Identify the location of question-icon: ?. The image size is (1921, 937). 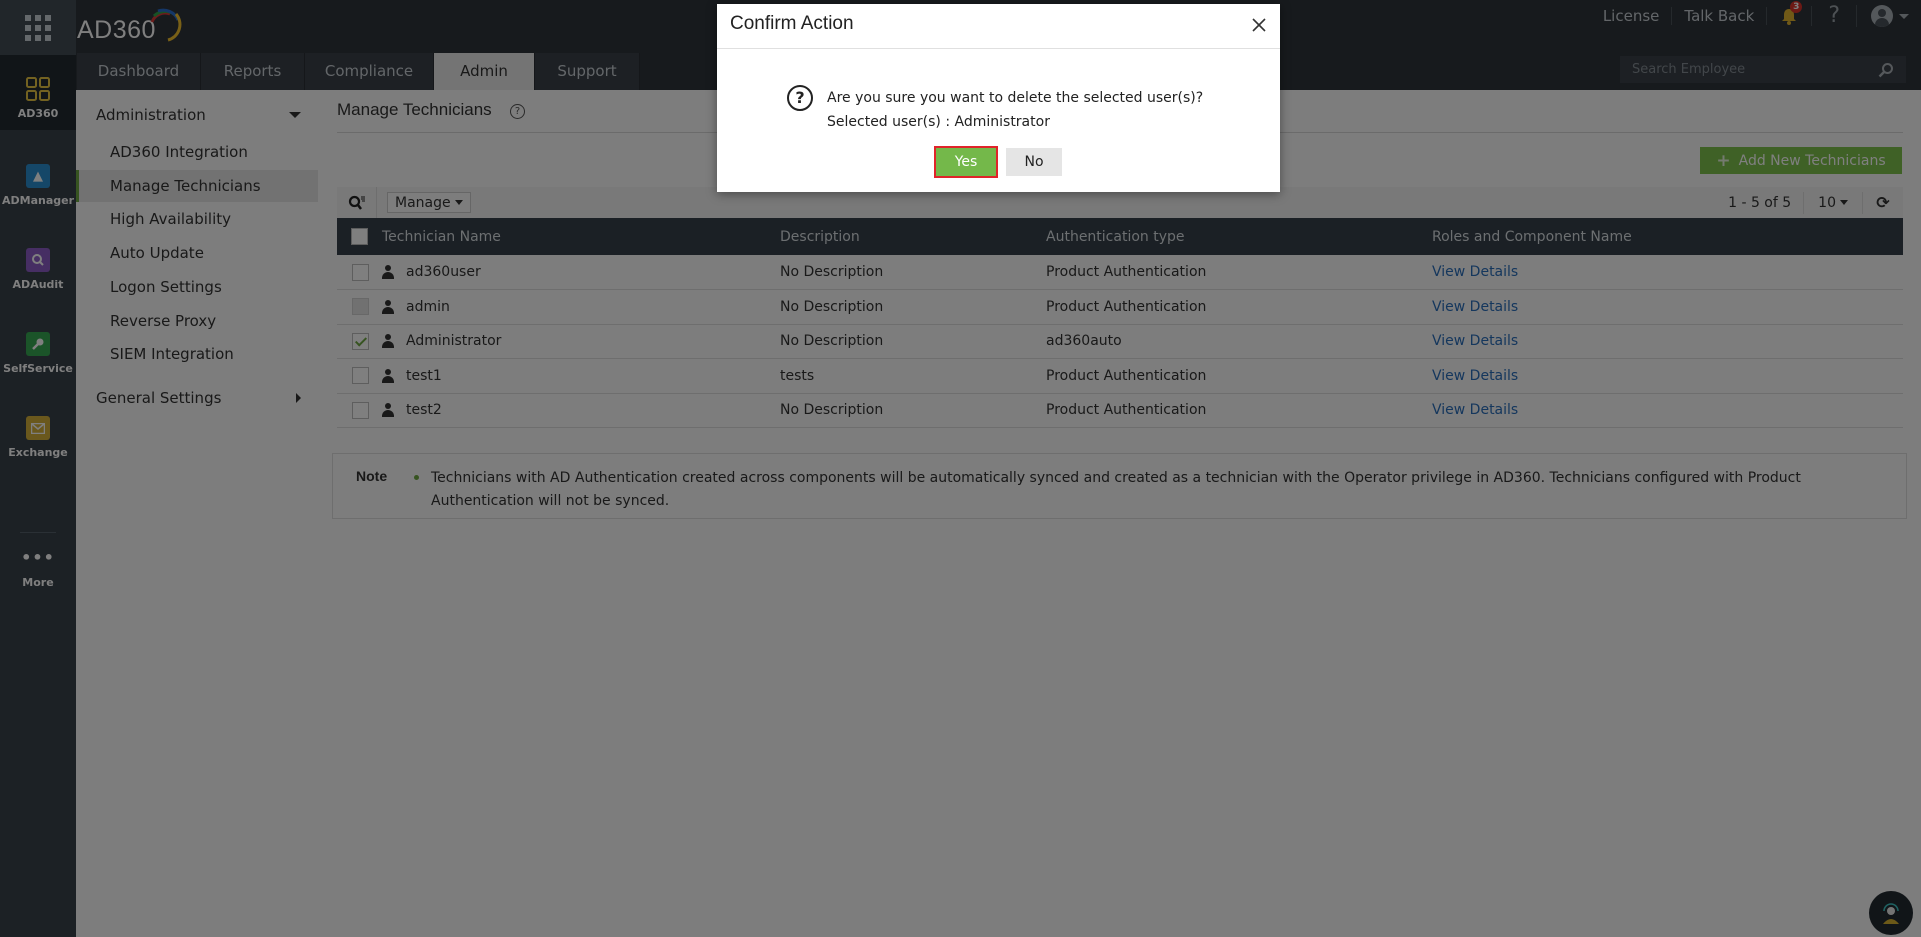
(800, 98).